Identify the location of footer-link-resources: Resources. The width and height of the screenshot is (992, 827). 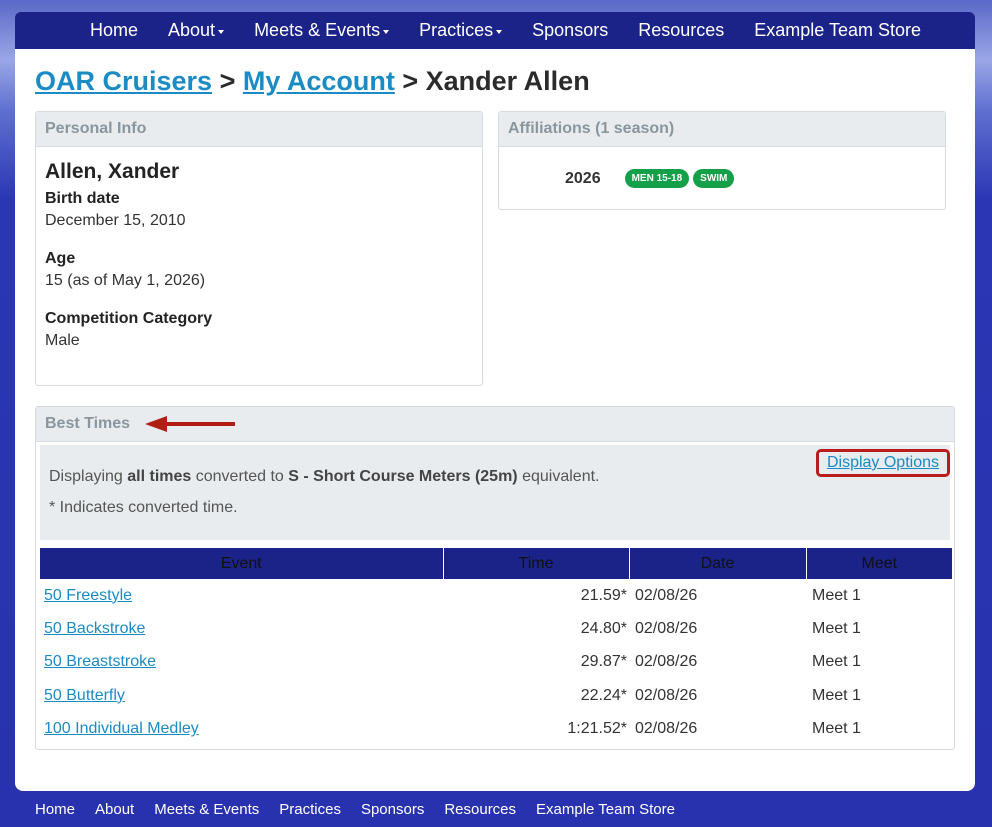
(480, 809).